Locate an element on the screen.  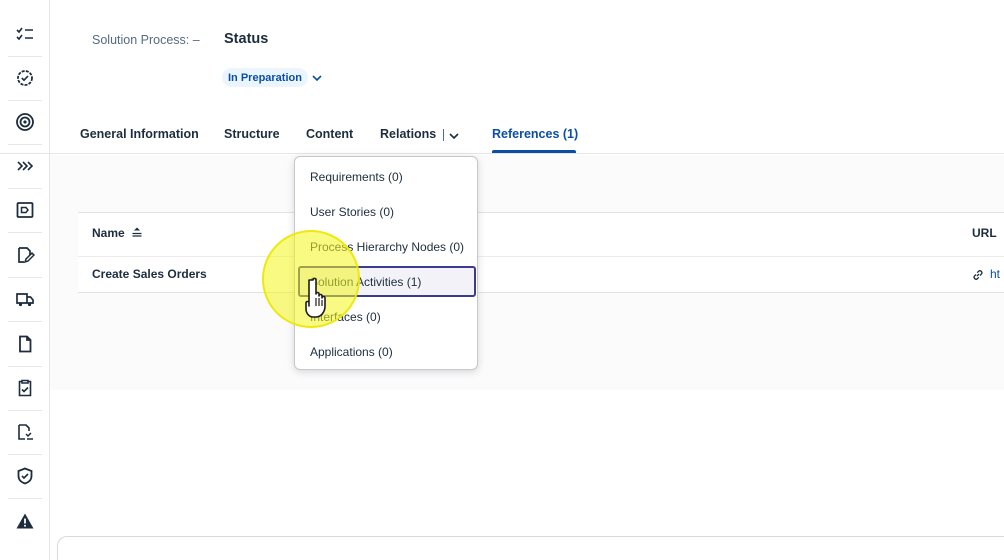
tab-relations: Relations is located at coordinates (408, 134).